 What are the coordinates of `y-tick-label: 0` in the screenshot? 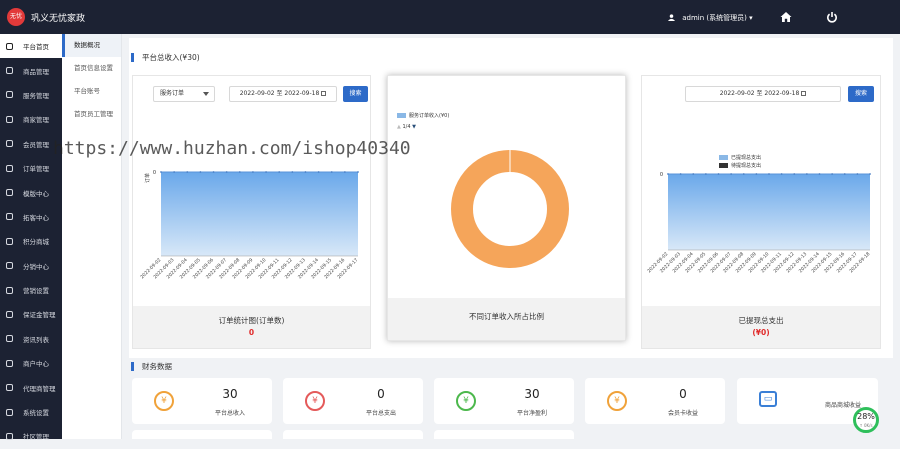 It's located at (154, 173).